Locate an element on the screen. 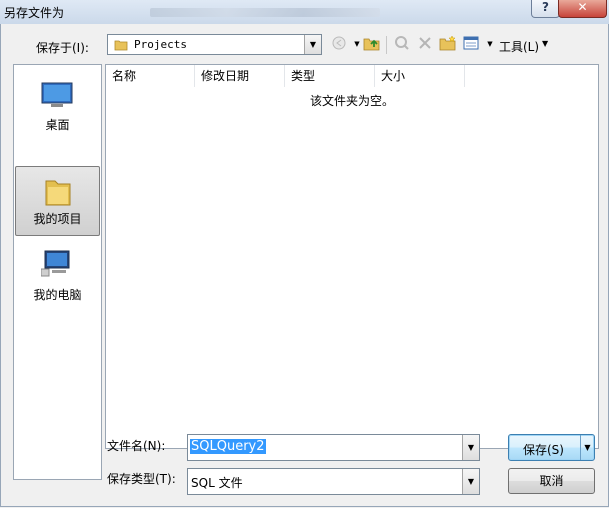 Image resolution: width=609 pixels, height=508 pixels. desktop-icon is located at coordinates (57, 96).